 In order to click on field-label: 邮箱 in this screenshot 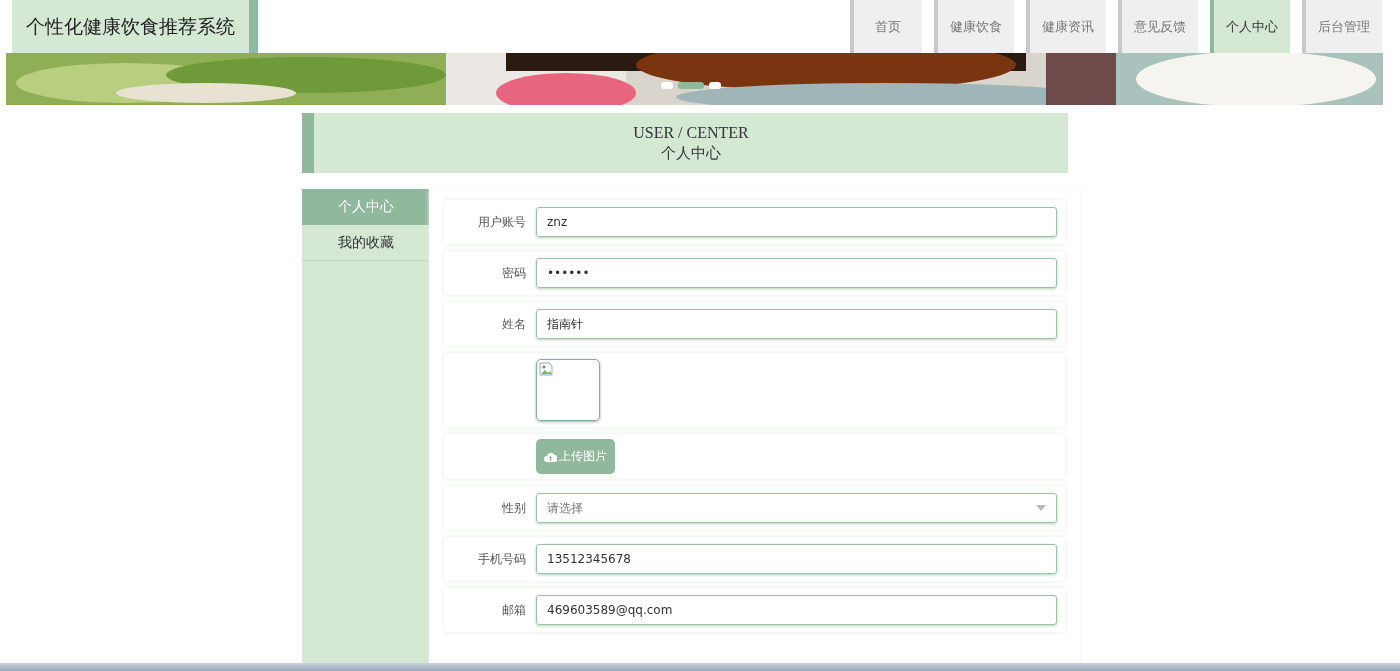, I will do `click(514, 610)`.